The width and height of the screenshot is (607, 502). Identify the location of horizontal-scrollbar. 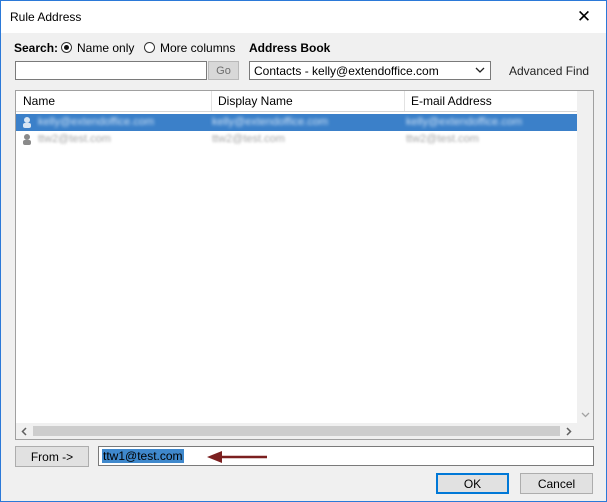
(296, 431).